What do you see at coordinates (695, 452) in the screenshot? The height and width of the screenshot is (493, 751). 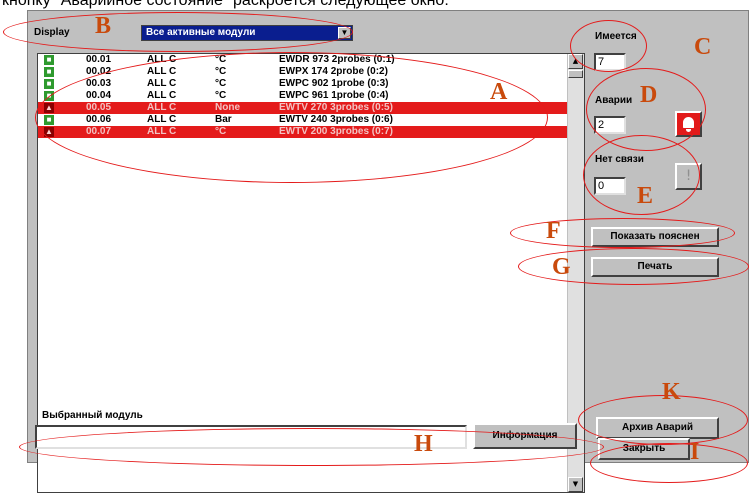 I see `annotation-letter-i: I` at bounding box center [695, 452].